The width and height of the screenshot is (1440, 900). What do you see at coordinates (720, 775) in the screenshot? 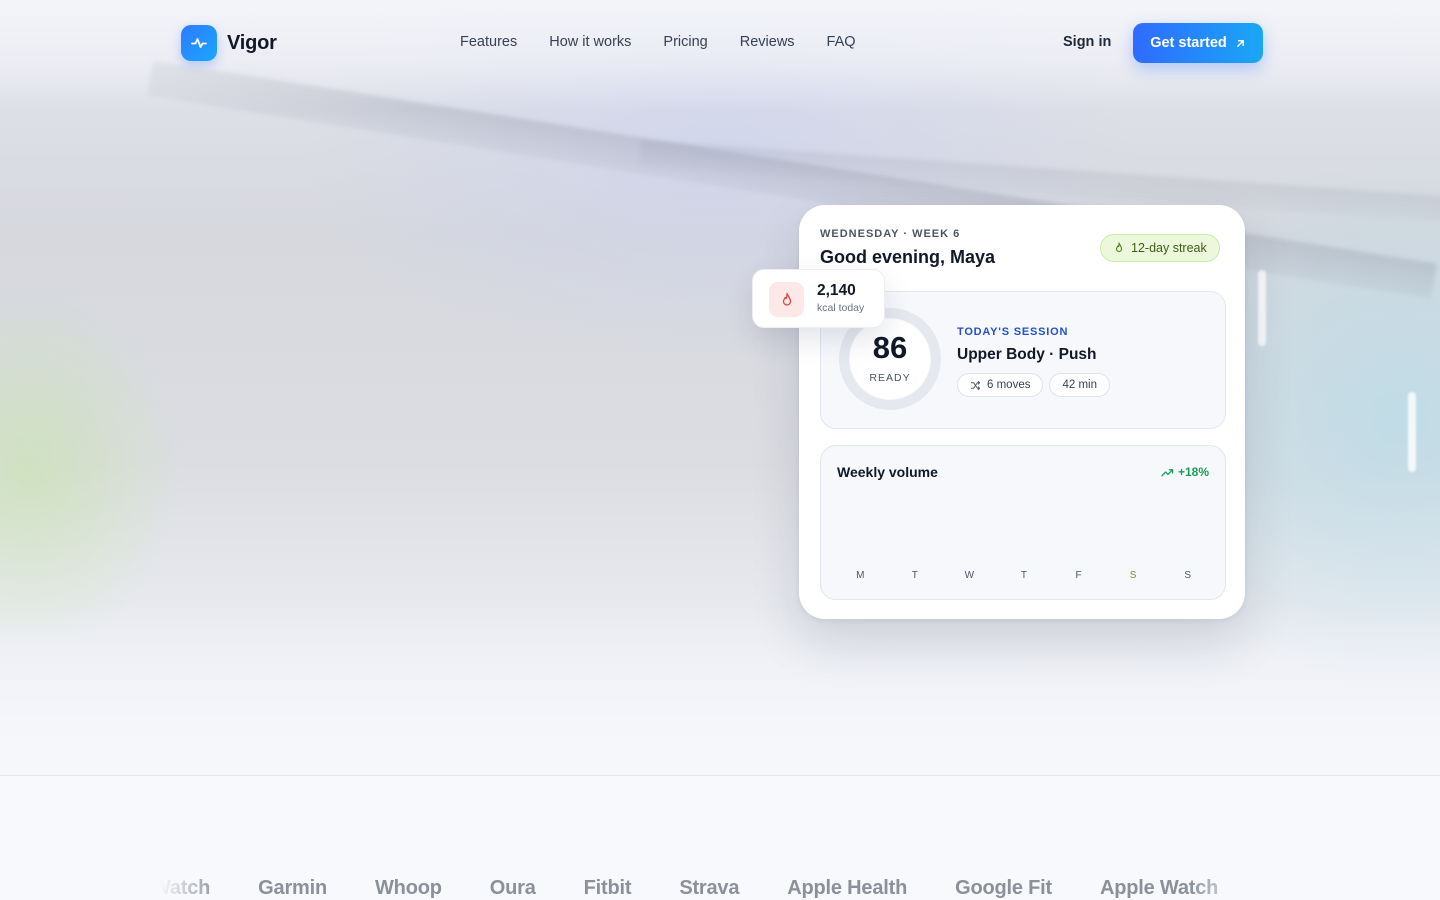
I see `section-divider` at bounding box center [720, 775].